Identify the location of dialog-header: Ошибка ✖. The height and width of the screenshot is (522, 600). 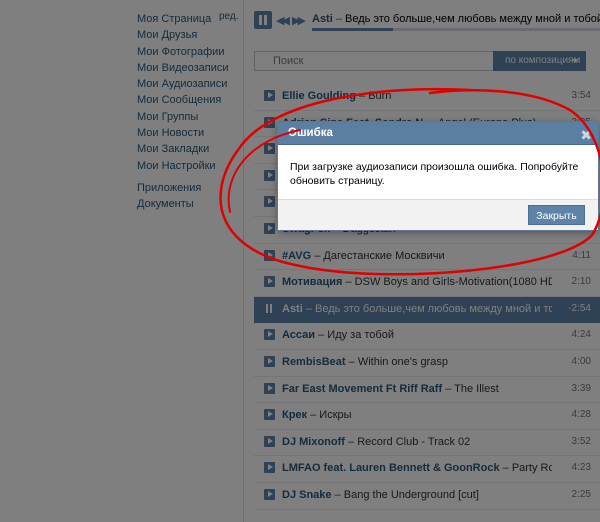
(438, 133).